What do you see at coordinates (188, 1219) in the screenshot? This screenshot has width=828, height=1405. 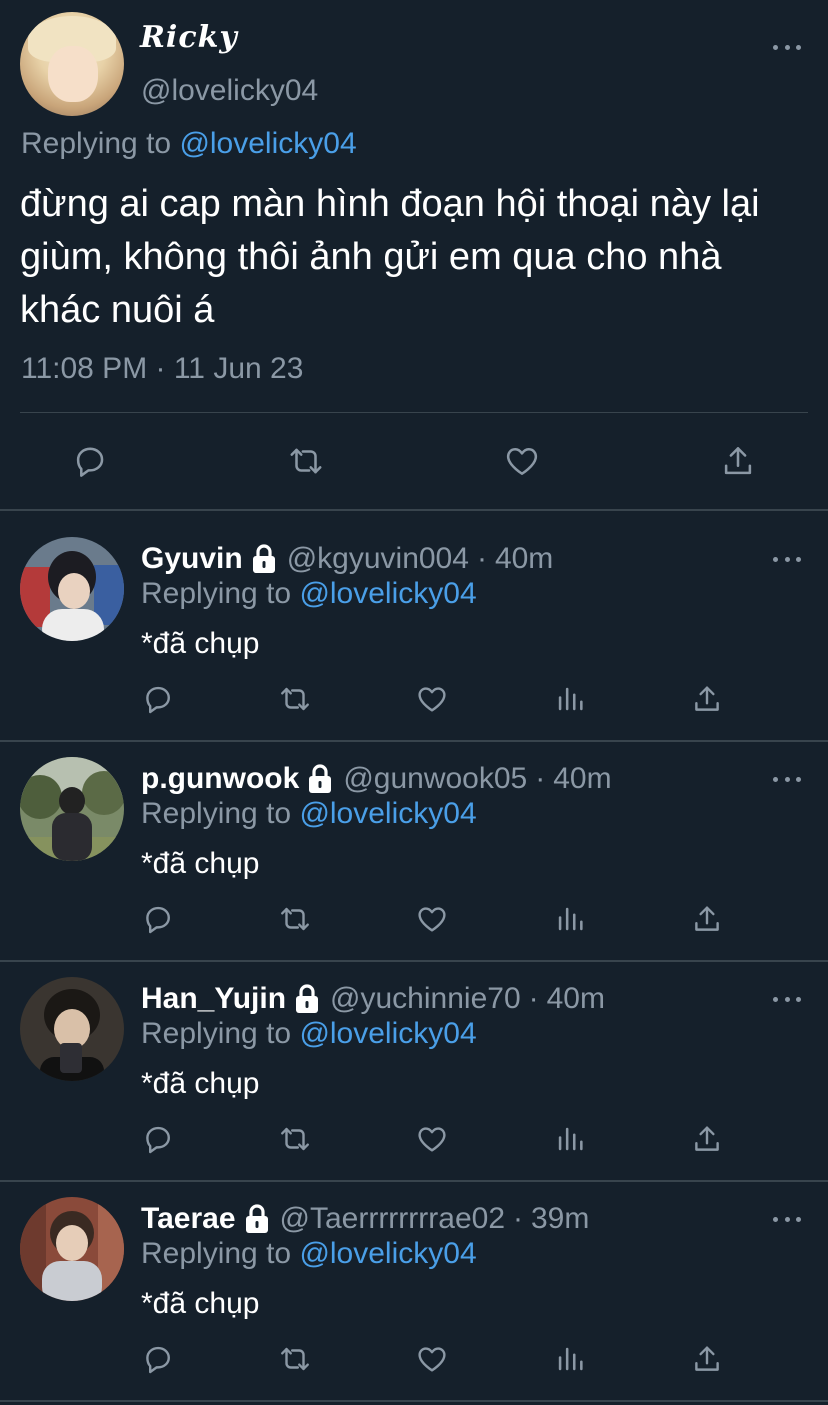 I see `display-name: Taerae` at bounding box center [188, 1219].